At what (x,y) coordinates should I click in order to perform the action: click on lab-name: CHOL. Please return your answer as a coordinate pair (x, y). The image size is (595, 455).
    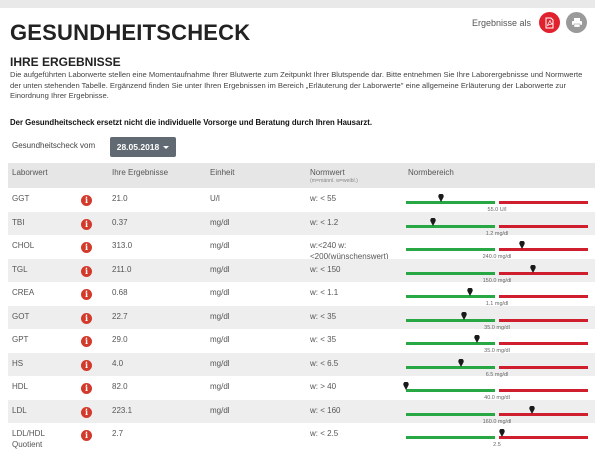
    Looking at the image, I should click on (23, 245).